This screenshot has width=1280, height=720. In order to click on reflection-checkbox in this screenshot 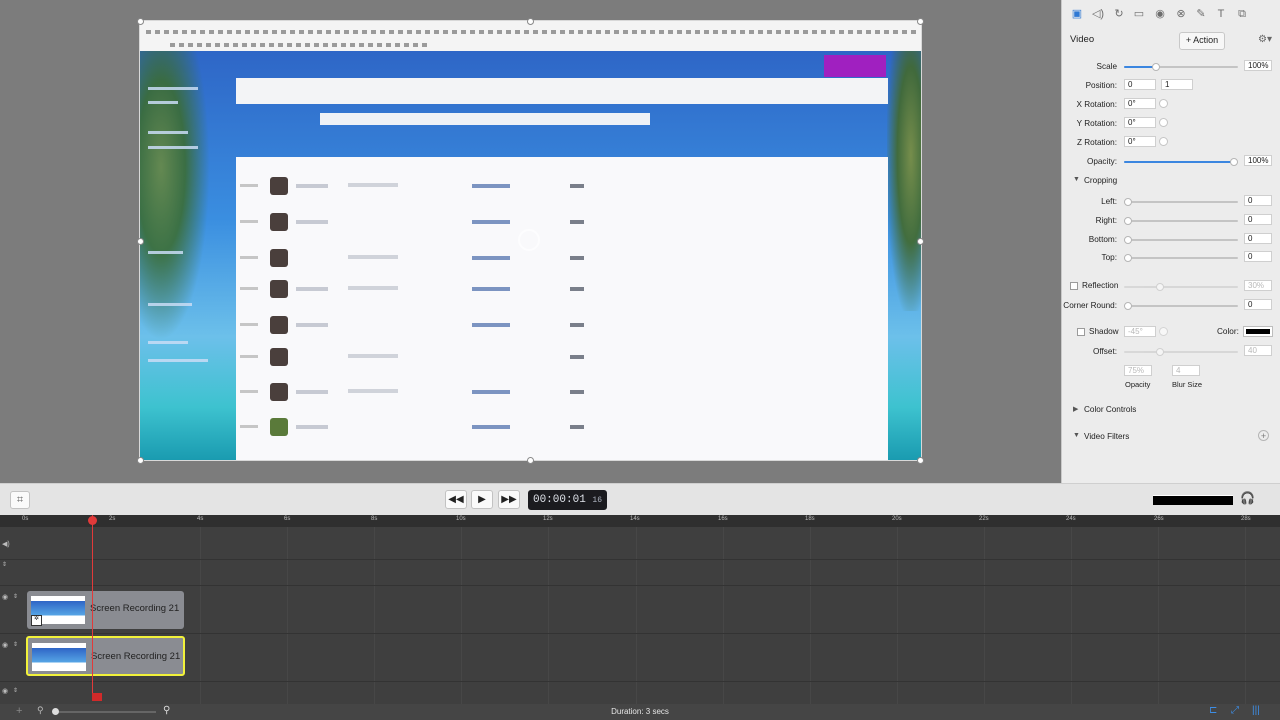, I will do `click(1074, 286)`.